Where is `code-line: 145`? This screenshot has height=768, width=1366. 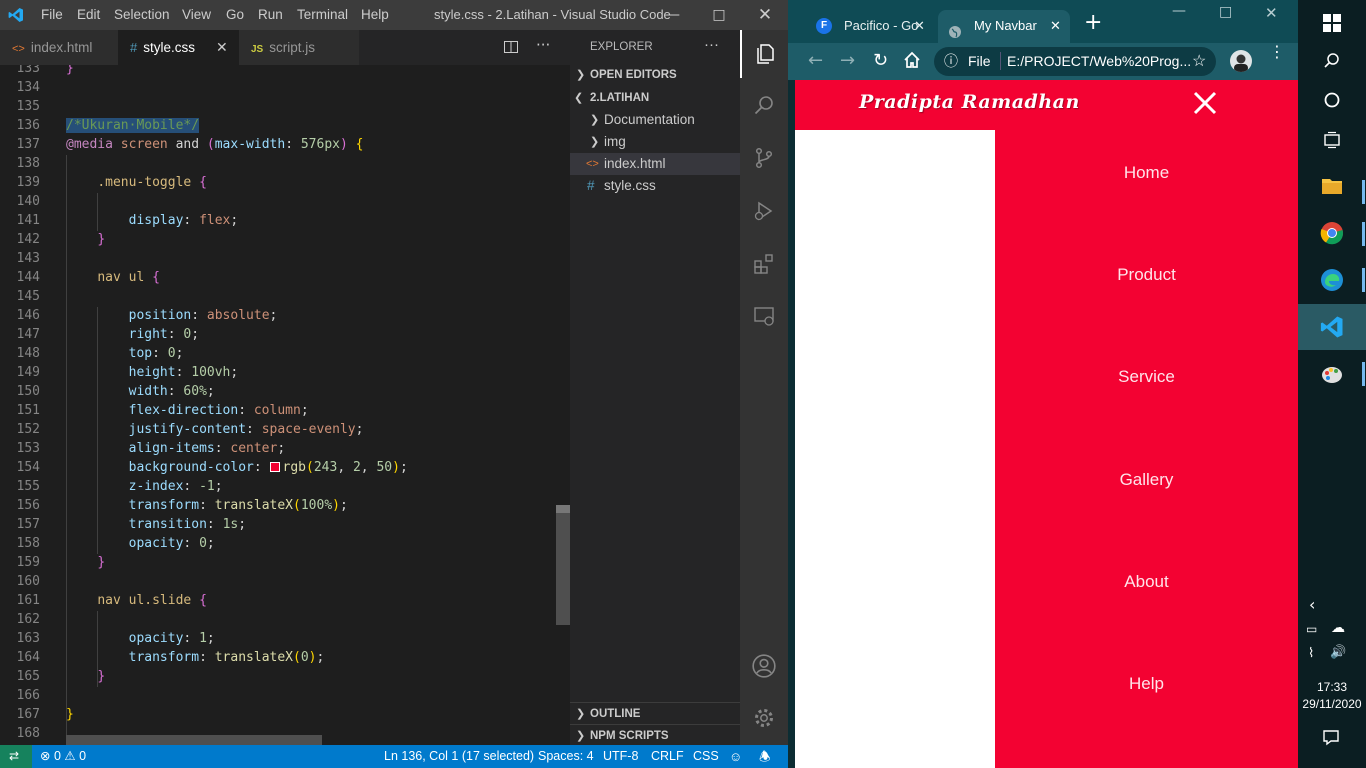
code-line: 145 is located at coordinates (278, 296).